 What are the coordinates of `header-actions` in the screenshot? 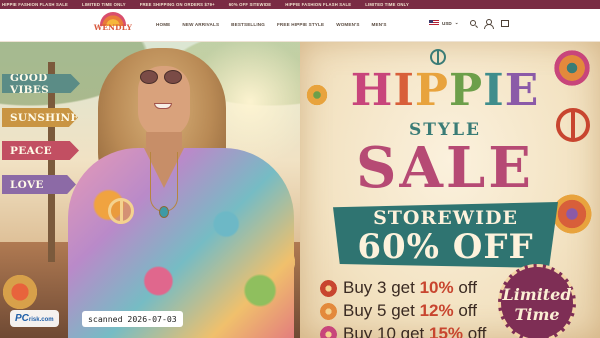 It's located at (489, 24).